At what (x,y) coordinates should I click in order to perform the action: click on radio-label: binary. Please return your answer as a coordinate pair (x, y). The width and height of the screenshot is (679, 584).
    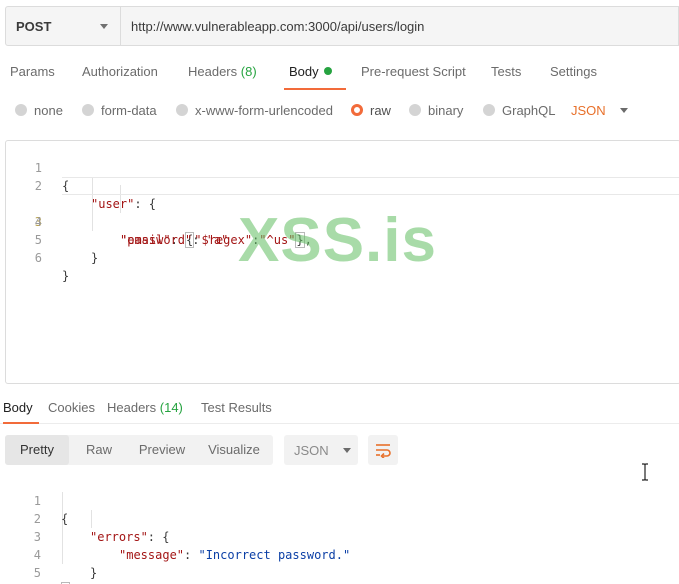
    Looking at the image, I should click on (446, 110).